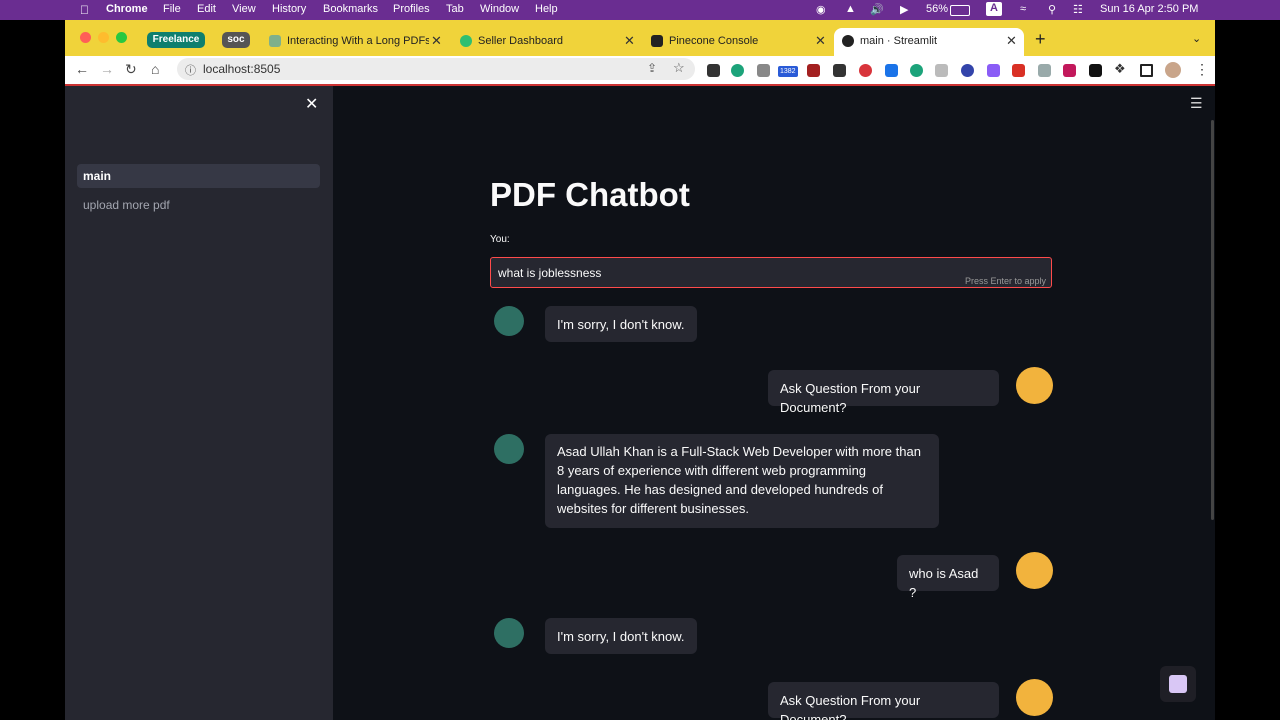 The width and height of the screenshot is (1280, 720). Describe the element at coordinates (131, 69) in the screenshot. I see `reload-icon: ↻` at that location.